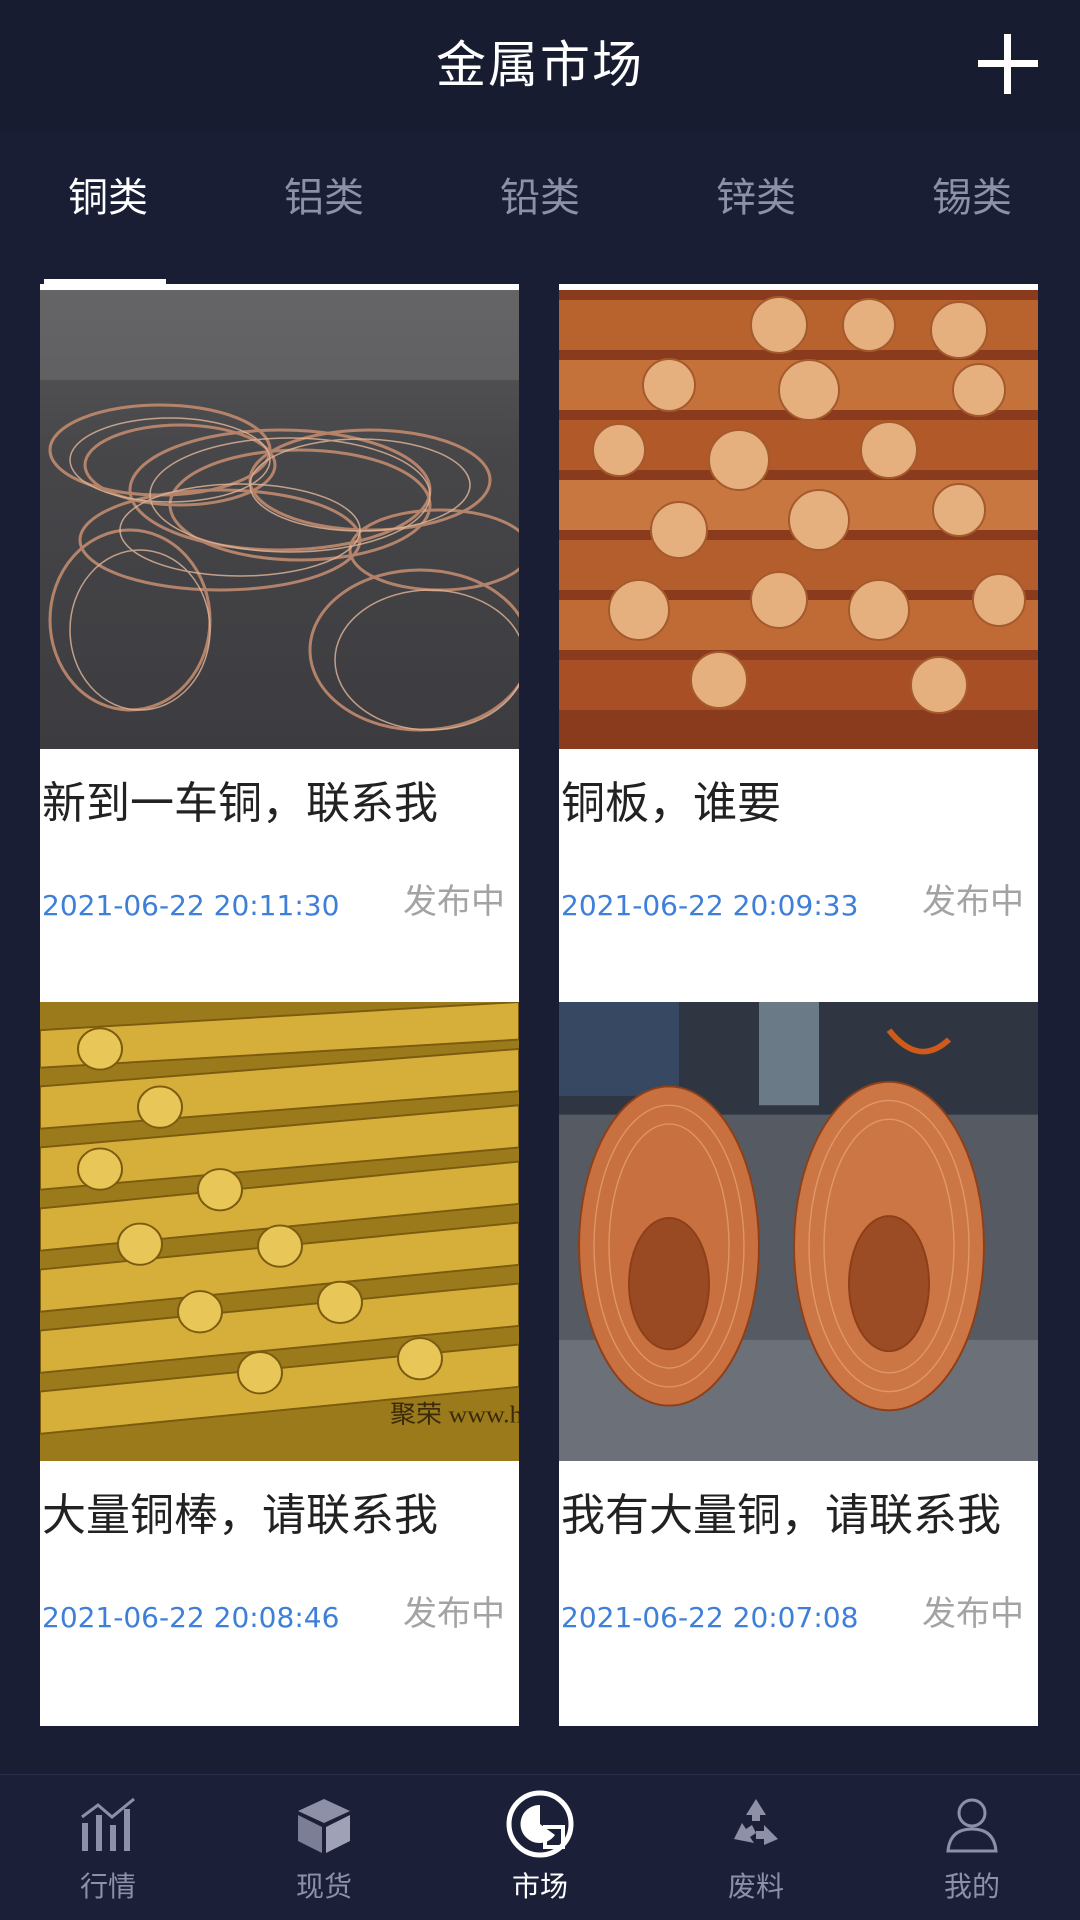 This screenshot has height=1920, width=1080. I want to click on add-button, so click(1008, 64).